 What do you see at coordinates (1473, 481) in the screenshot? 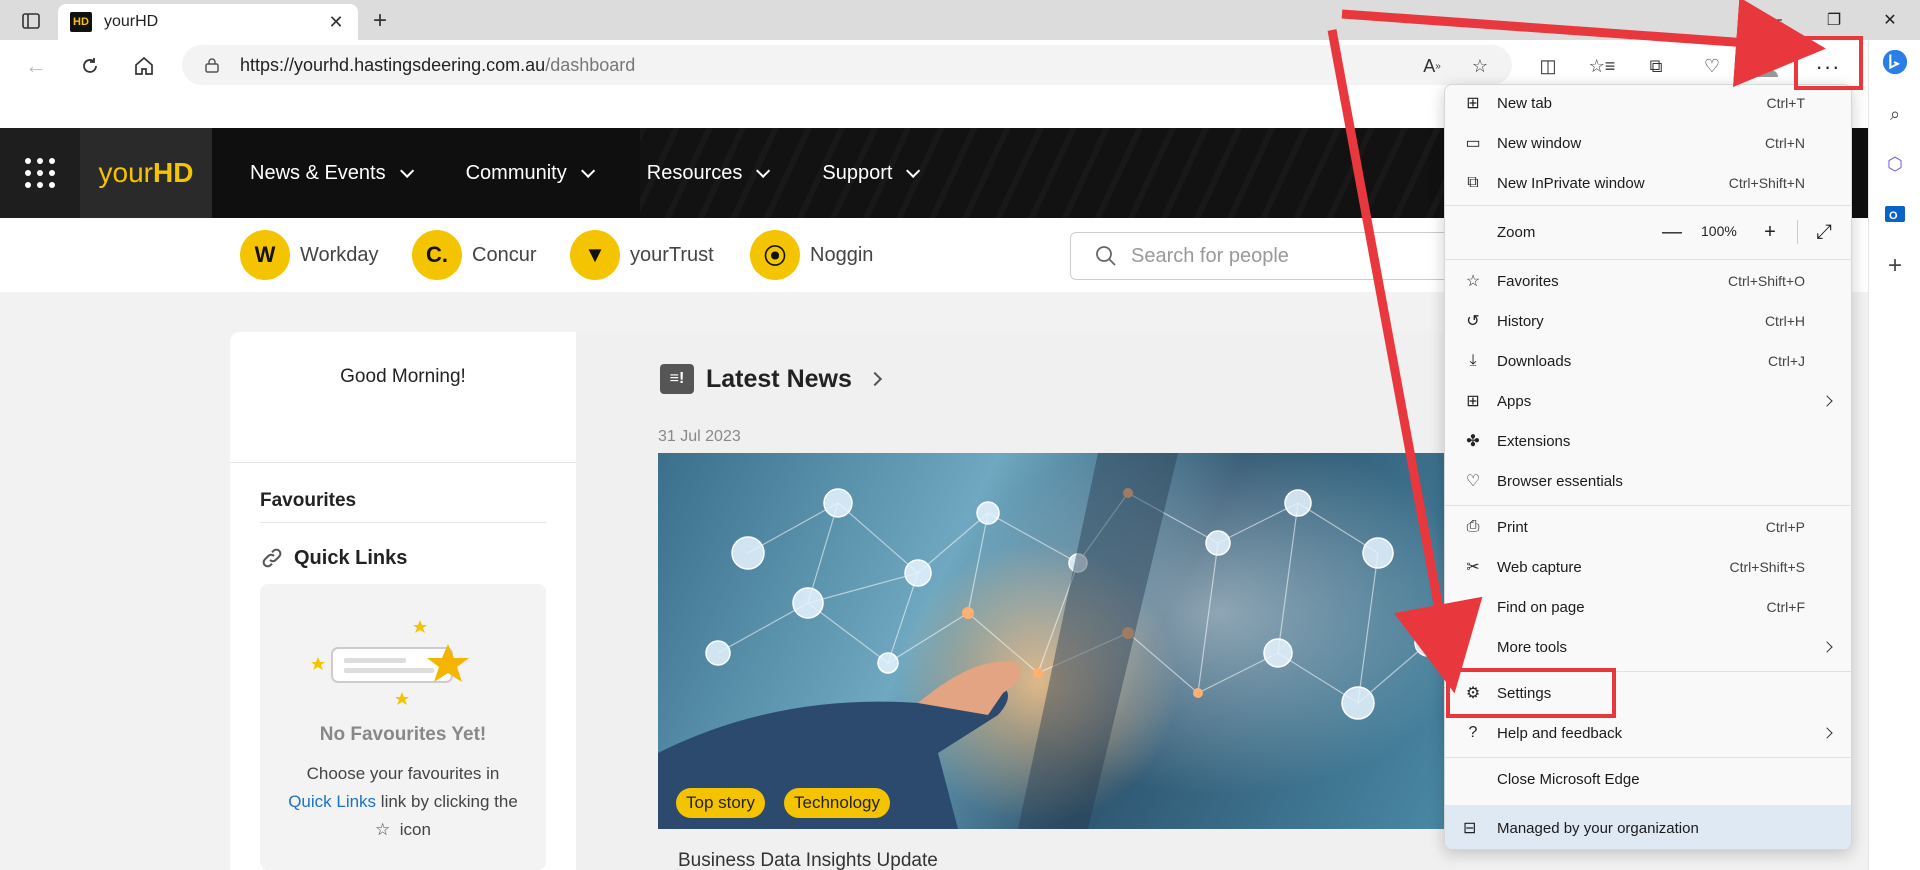
I see `heart-pulse-icon: ♡` at bounding box center [1473, 481].